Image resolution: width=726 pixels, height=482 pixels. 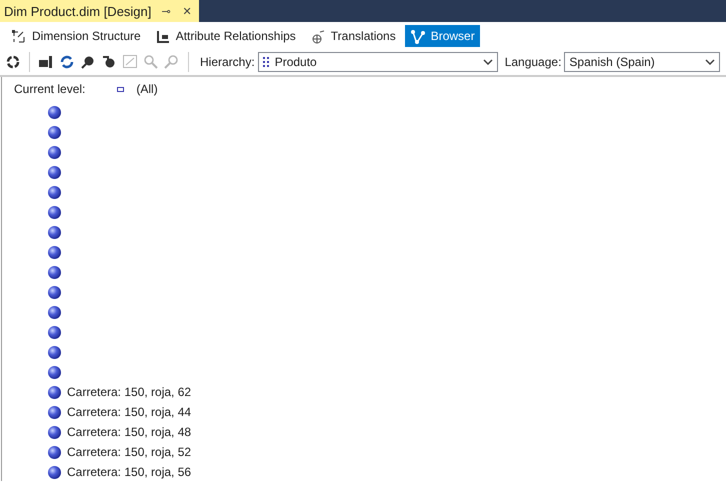 I want to click on member-caption: Carretera: 150, roja, 56, so click(x=129, y=472).